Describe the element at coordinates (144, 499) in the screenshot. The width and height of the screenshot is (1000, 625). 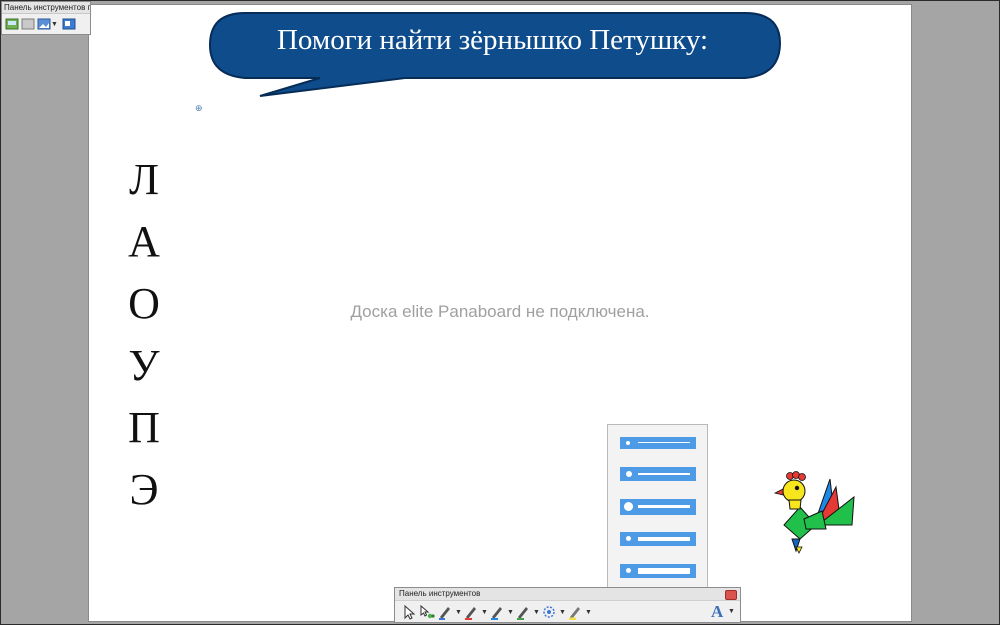
I see `letter-6: Э` at that location.